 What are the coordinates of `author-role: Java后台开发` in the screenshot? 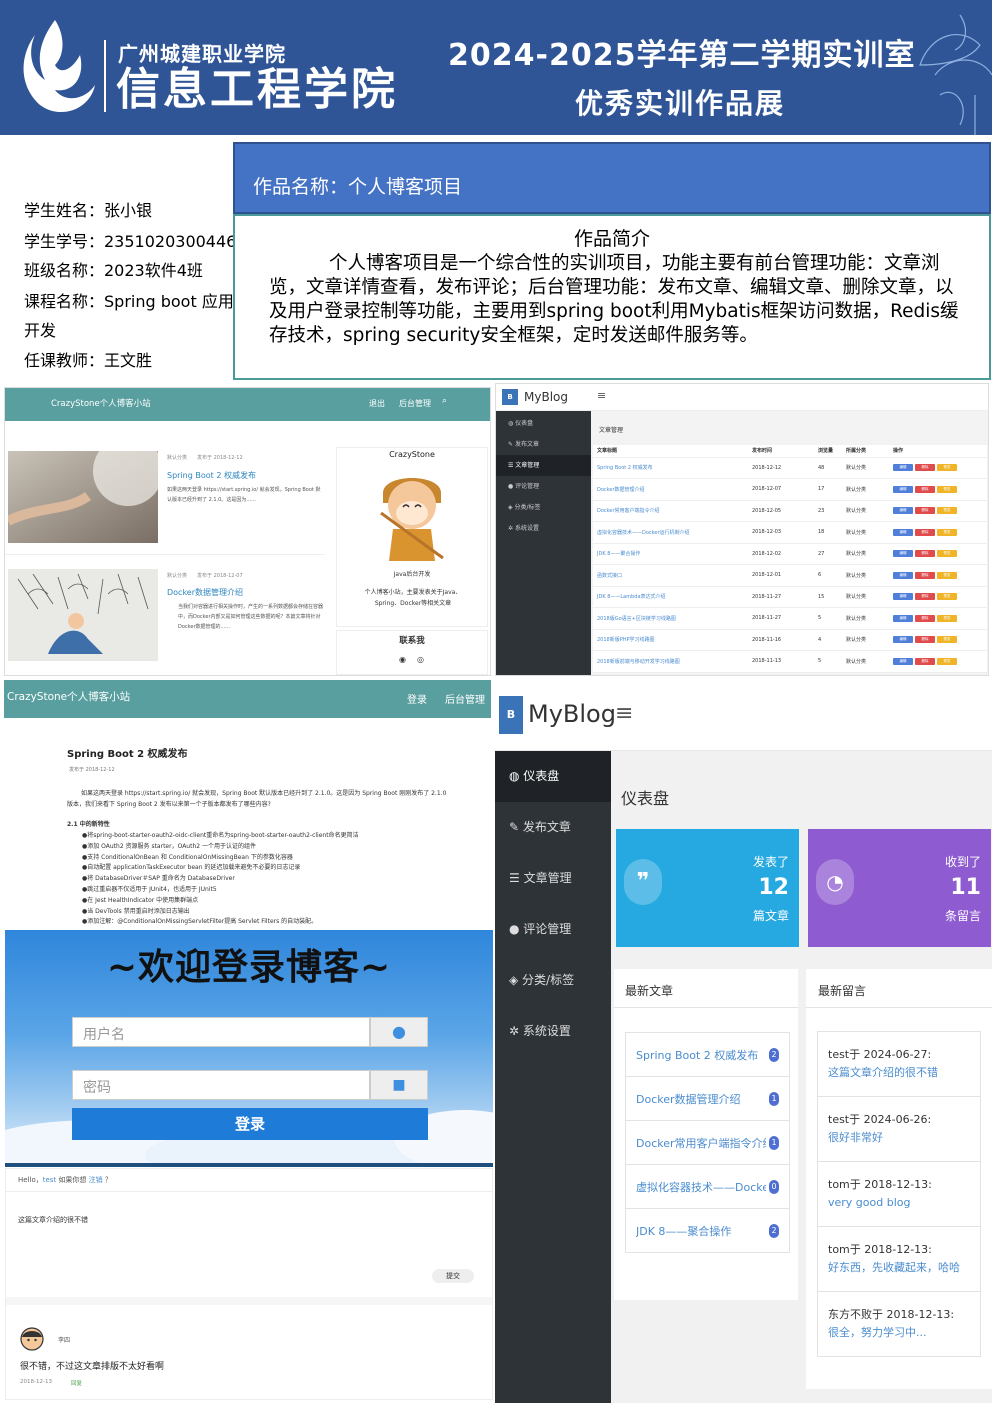 It's located at (412, 574).